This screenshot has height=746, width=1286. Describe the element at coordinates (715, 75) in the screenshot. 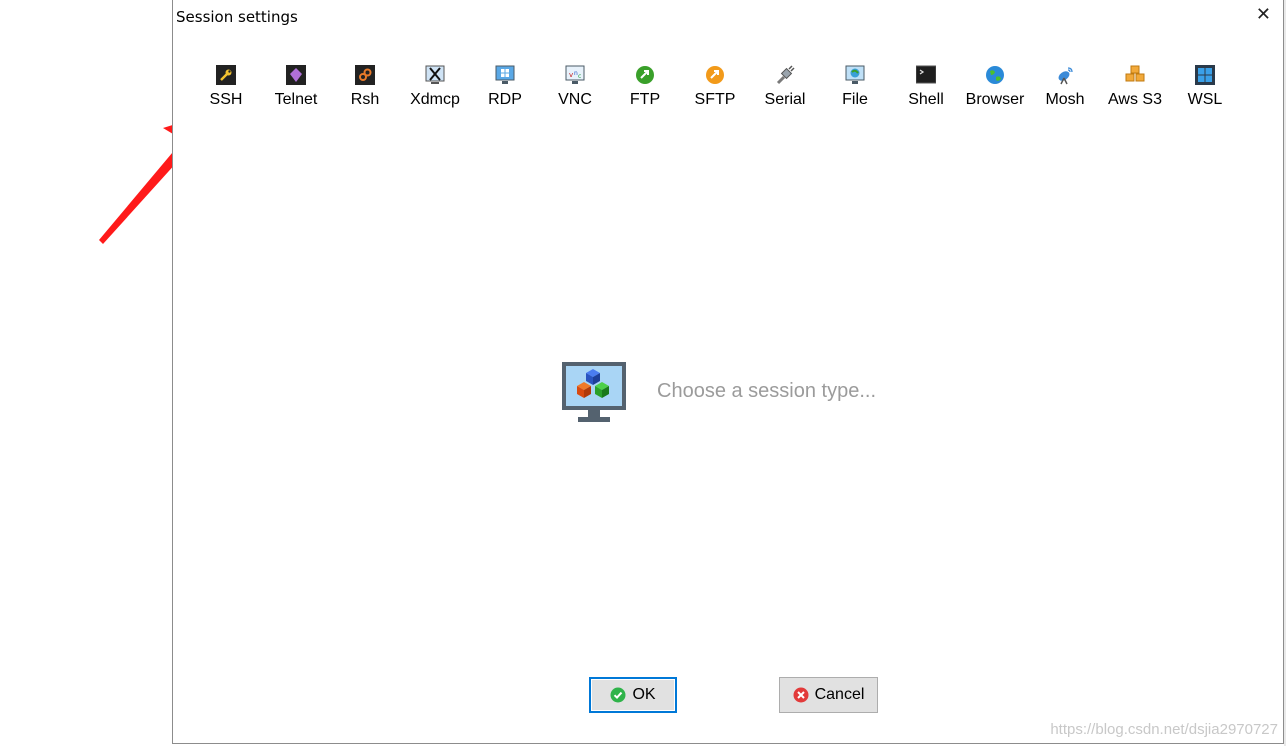

I see `sftp-icon` at that location.